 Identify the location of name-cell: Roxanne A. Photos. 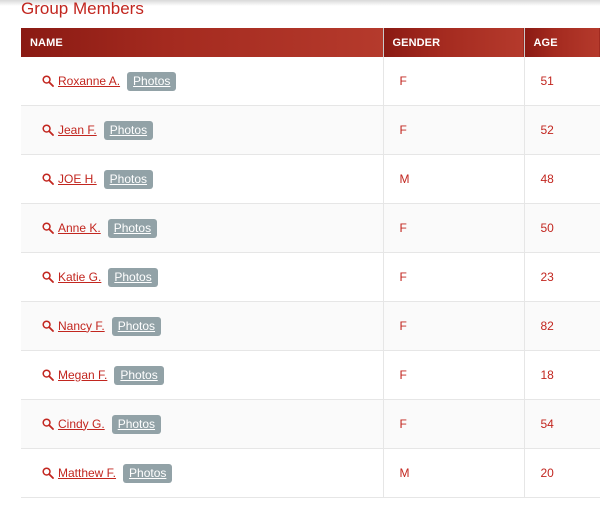
(202, 81).